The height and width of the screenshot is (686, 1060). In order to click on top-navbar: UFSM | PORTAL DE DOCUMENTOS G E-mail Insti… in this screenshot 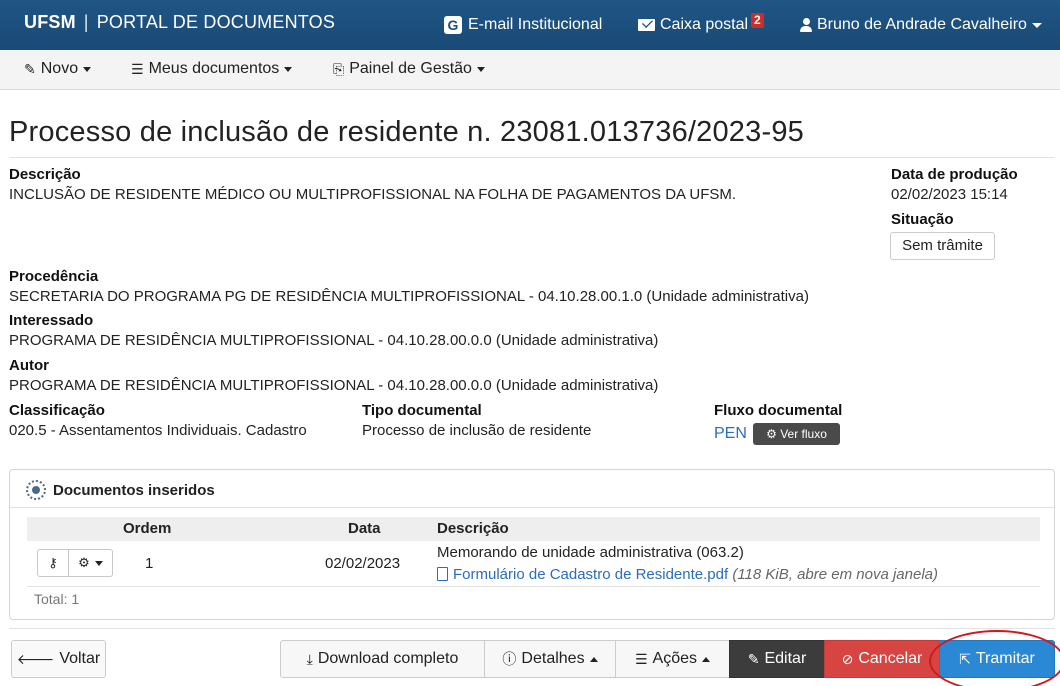, I will do `click(530, 25)`.